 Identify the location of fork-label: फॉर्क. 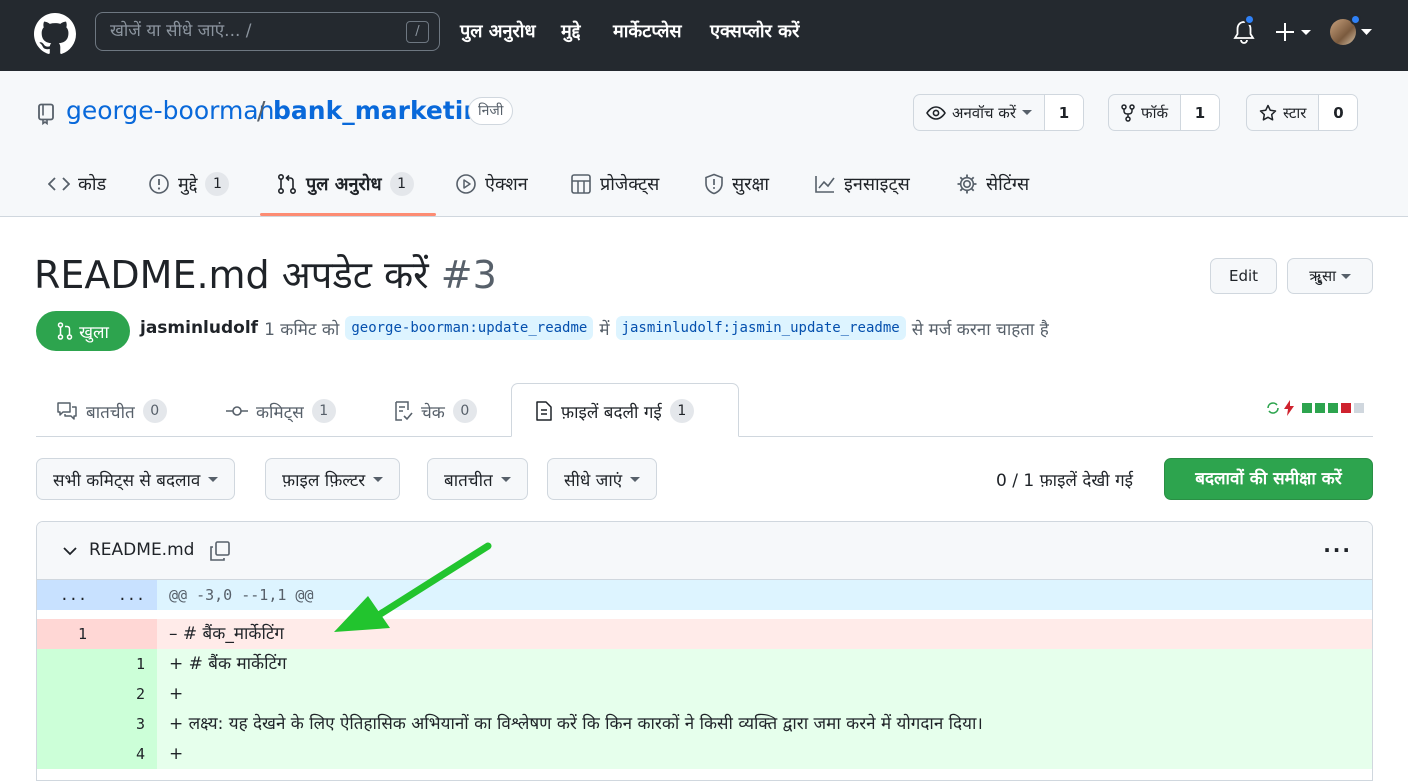
(1154, 112).